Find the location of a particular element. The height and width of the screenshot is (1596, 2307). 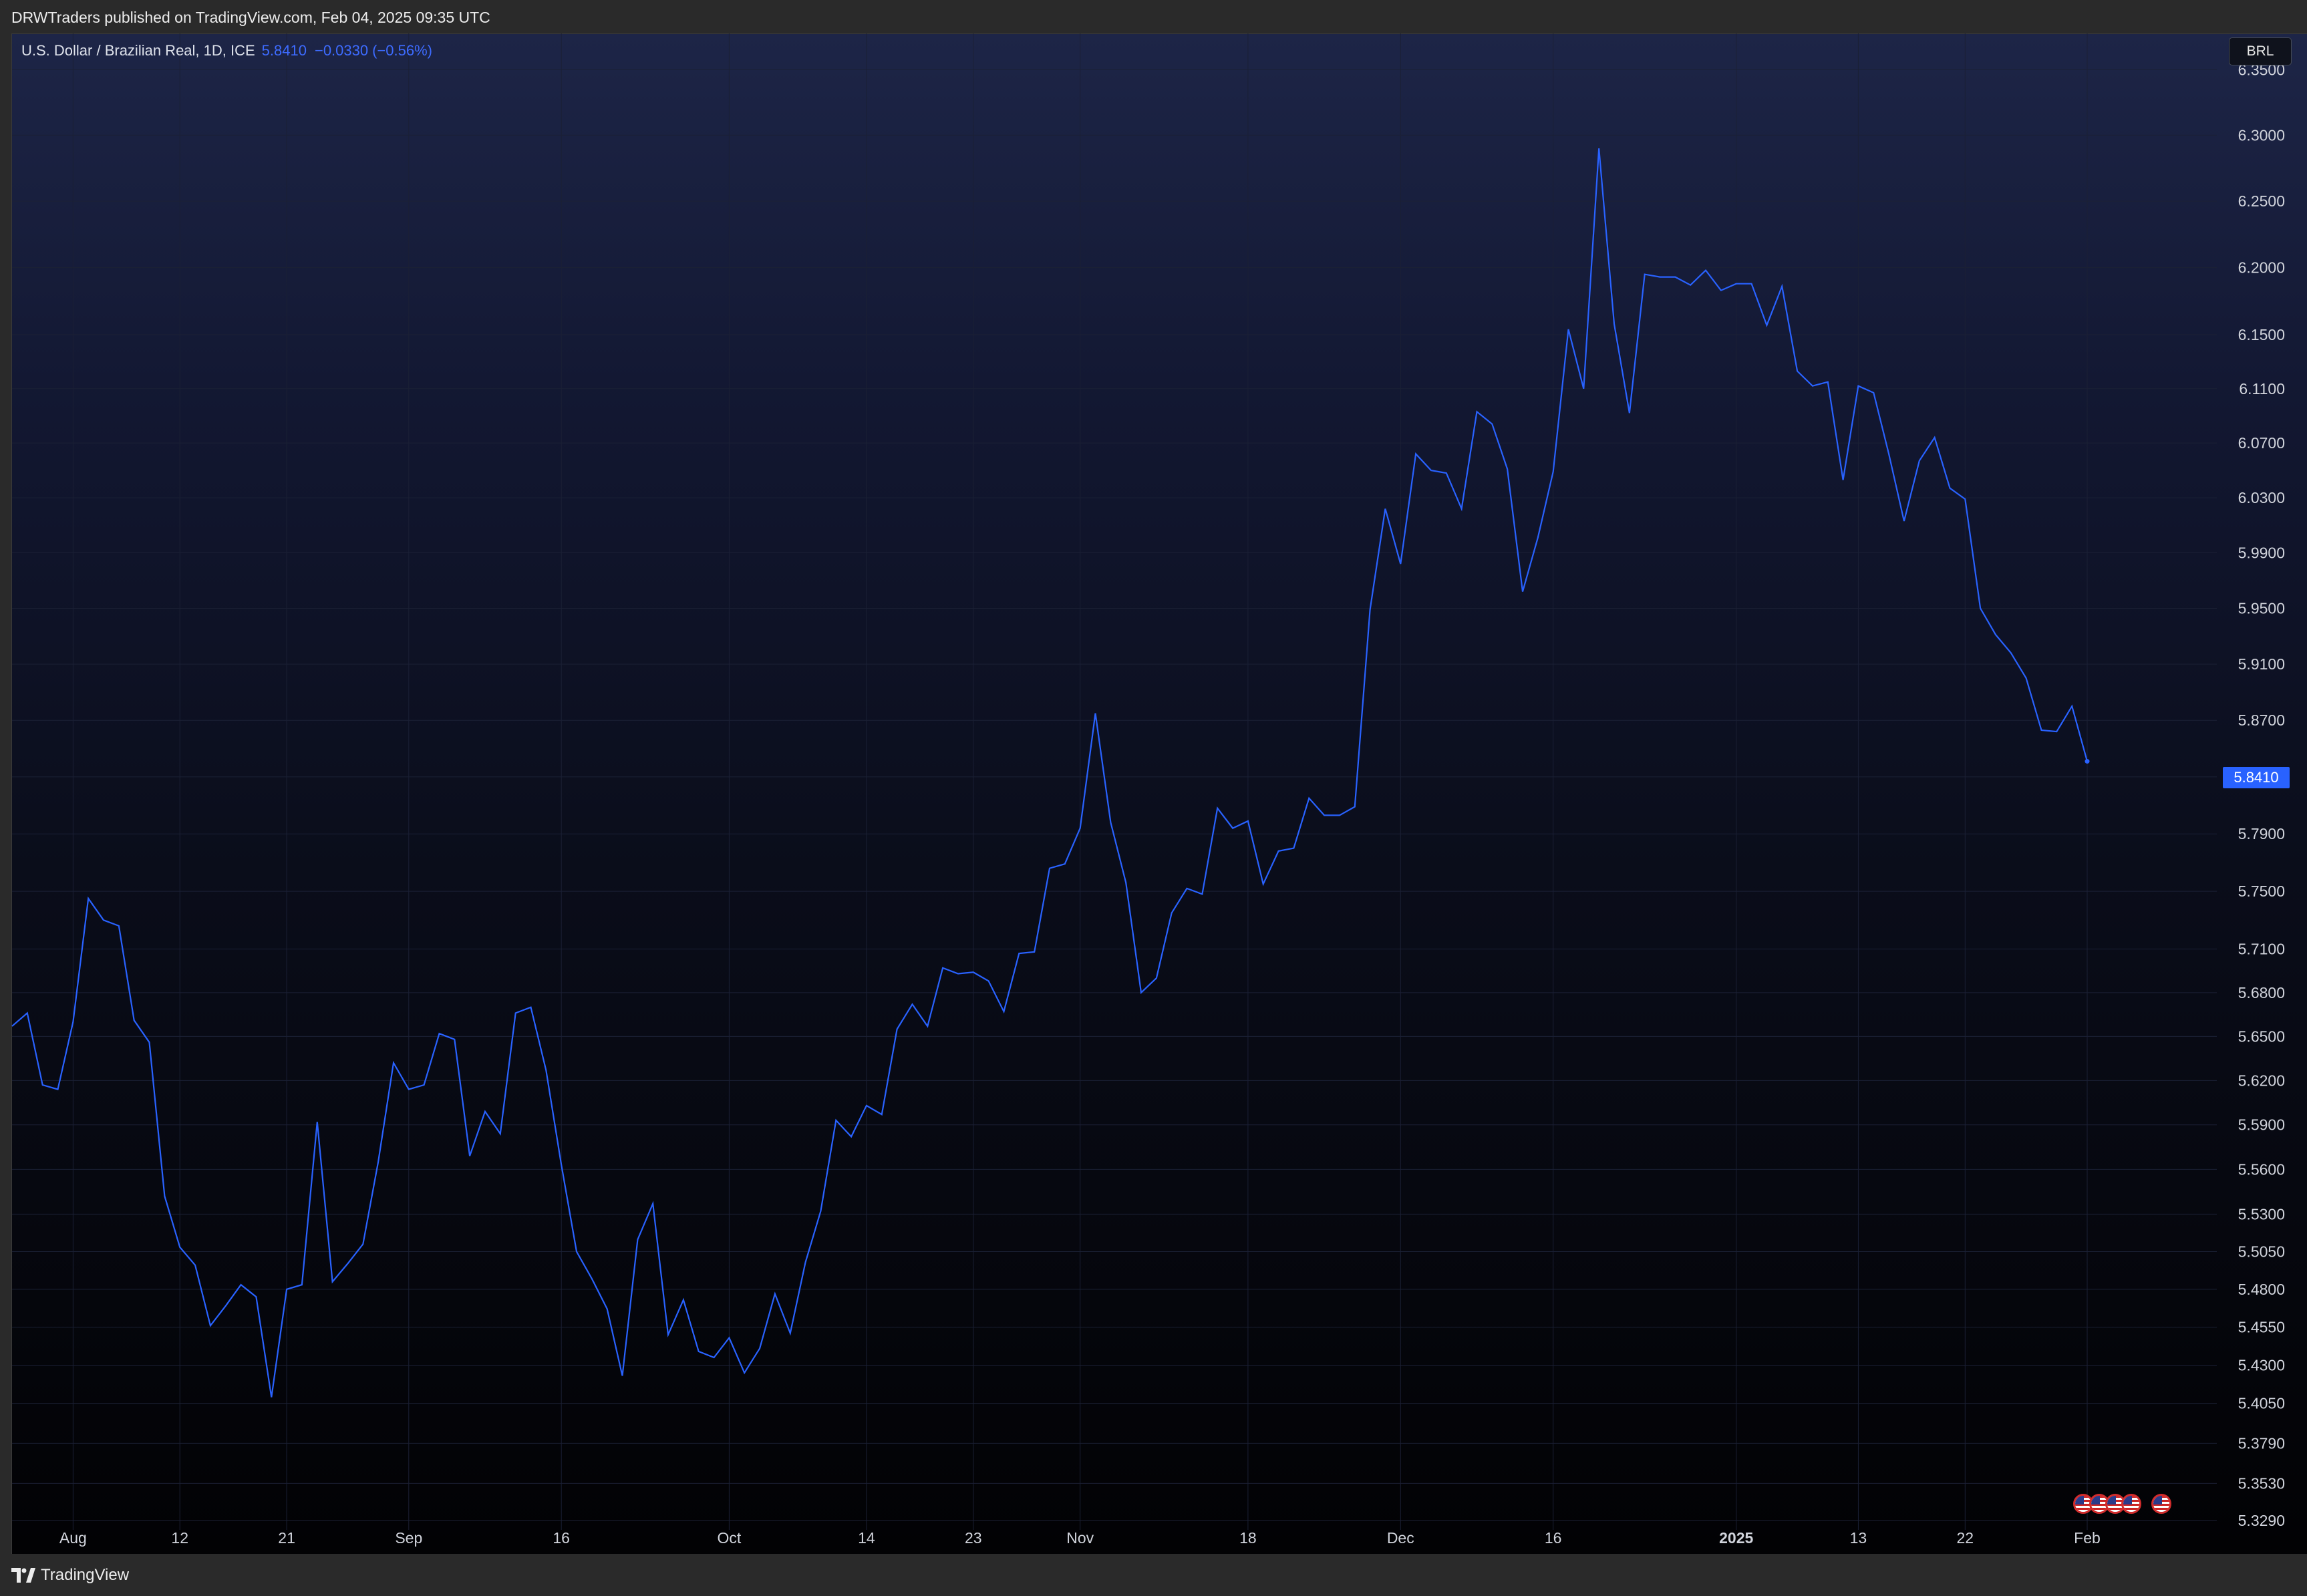

price-axis-tick-label: 5.3790 is located at coordinates (2261, 1443).